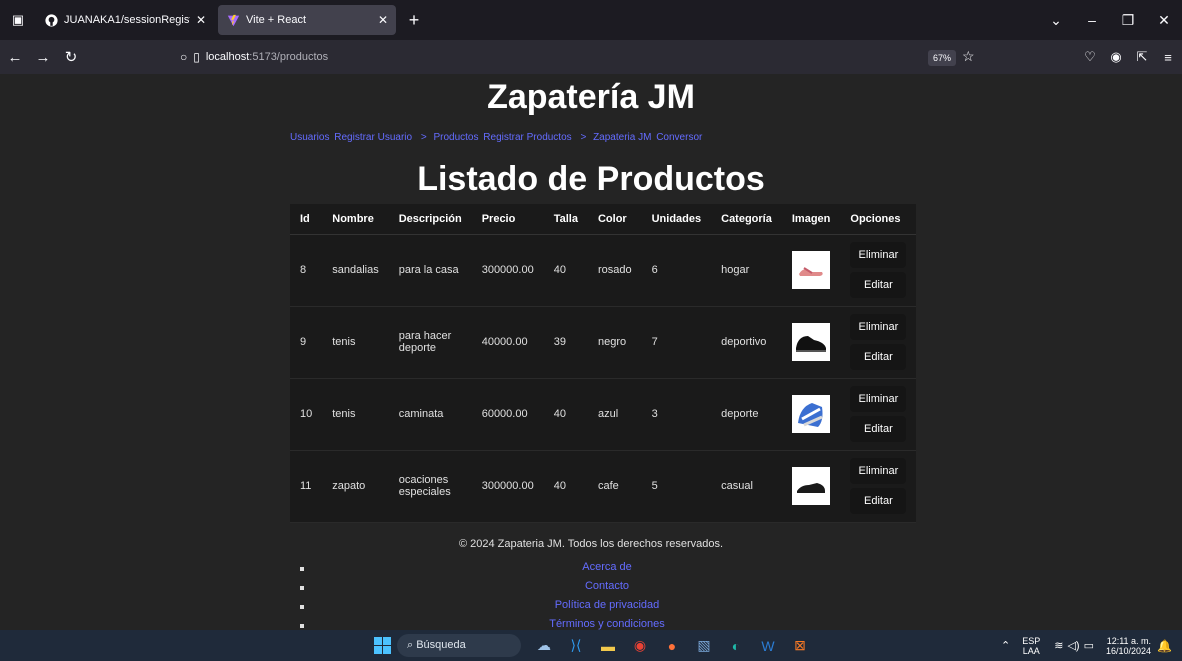 This screenshot has width=1182, height=661. I want to click on media-player-icon: ▧, so click(704, 645).